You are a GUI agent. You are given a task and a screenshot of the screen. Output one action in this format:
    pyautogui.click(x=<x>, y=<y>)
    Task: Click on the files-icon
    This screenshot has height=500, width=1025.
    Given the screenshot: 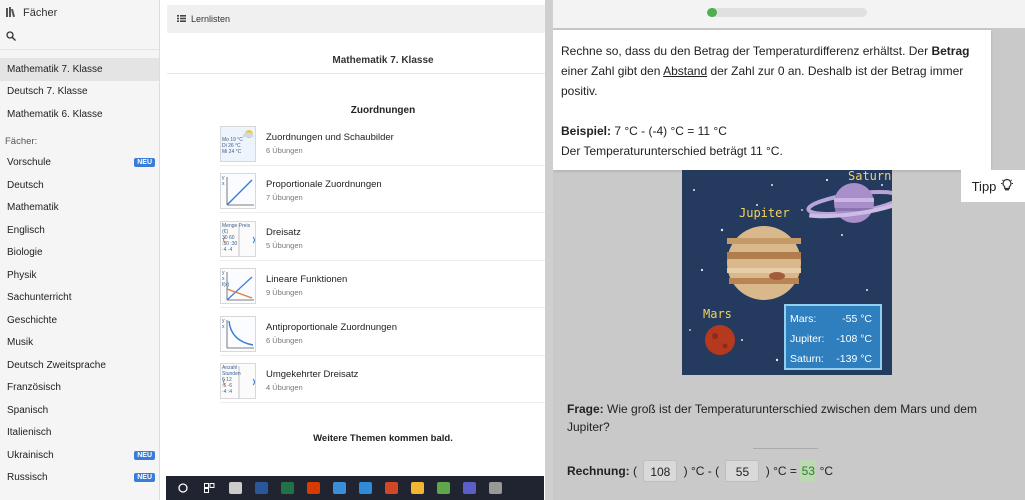 What is the action you would take?
    pyautogui.click(x=417, y=488)
    